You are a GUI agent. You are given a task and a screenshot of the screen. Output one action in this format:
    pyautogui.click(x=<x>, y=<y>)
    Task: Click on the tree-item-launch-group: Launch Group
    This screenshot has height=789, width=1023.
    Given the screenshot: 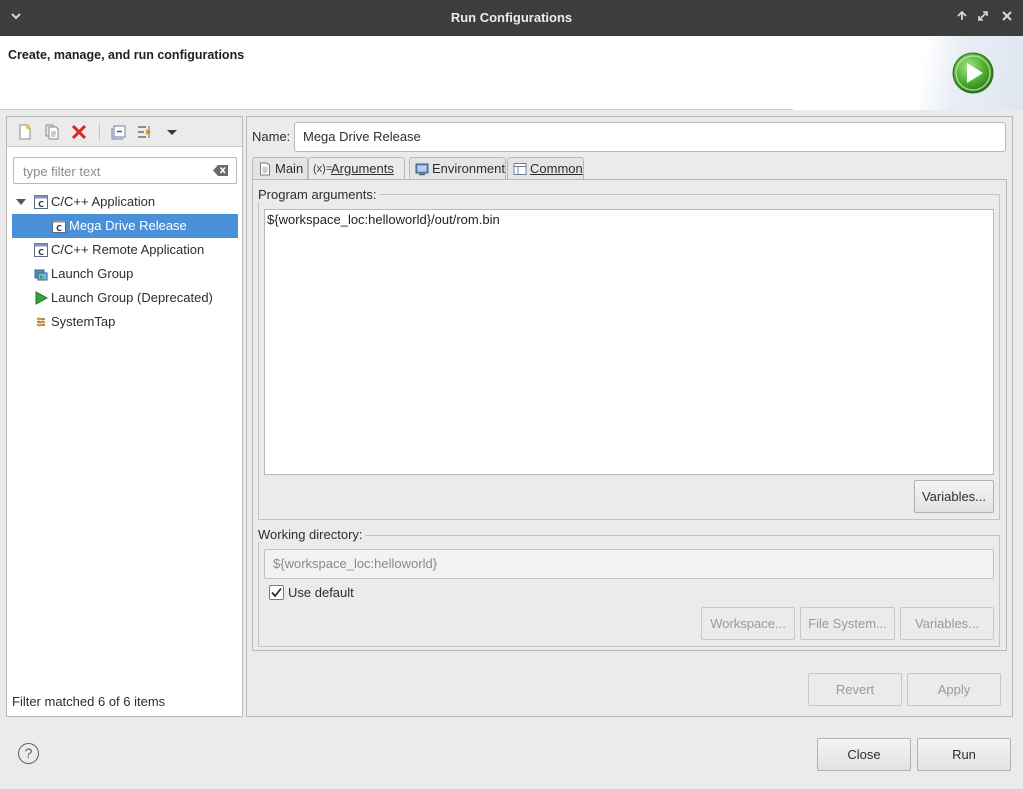 What is the action you would take?
    pyautogui.click(x=125, y=274)
    